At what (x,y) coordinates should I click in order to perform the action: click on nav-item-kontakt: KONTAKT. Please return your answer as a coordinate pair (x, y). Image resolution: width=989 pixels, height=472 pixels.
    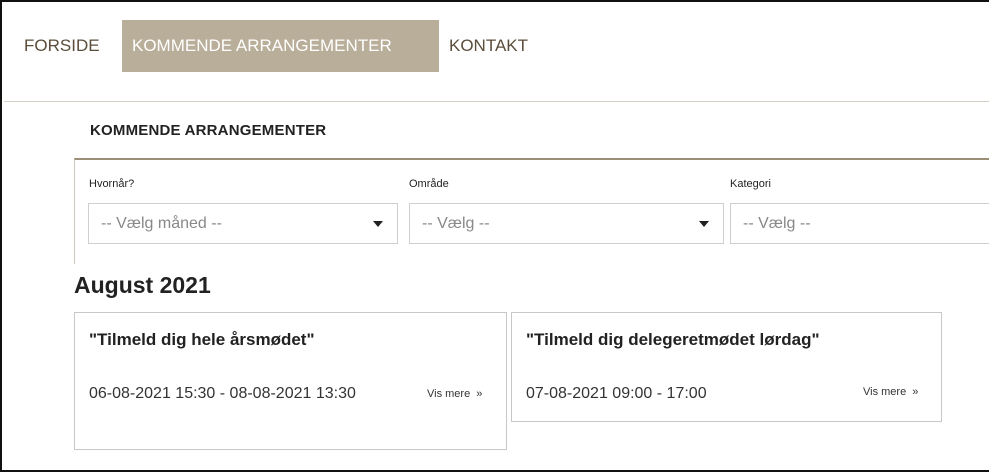
    Looking at the image, I should click on (488, 46).